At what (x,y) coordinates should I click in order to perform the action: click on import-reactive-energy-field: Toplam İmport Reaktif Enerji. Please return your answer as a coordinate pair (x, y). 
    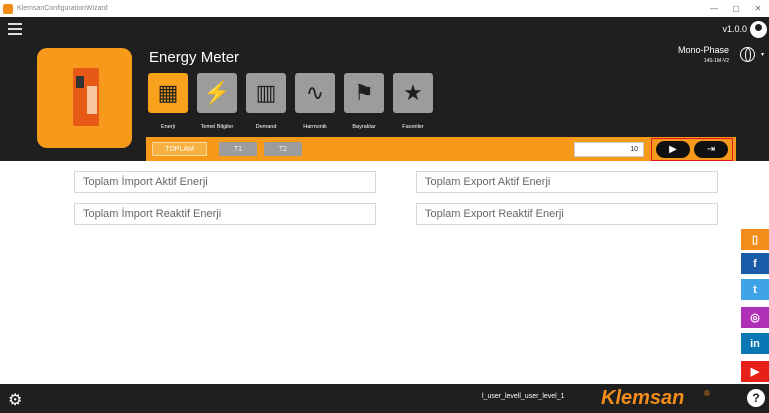
    Looking at the image, I should click on (225, 214).